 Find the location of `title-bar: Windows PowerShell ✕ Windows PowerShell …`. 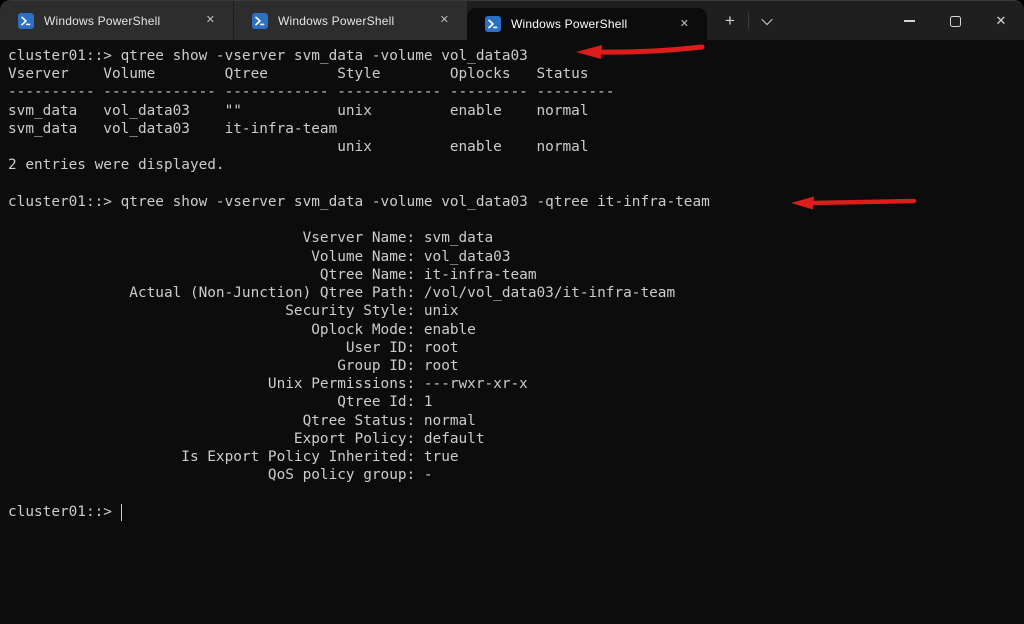

title-bar: Windows PowerShell ✕ Windows PowerShell … is located at coordinates (512, 20).